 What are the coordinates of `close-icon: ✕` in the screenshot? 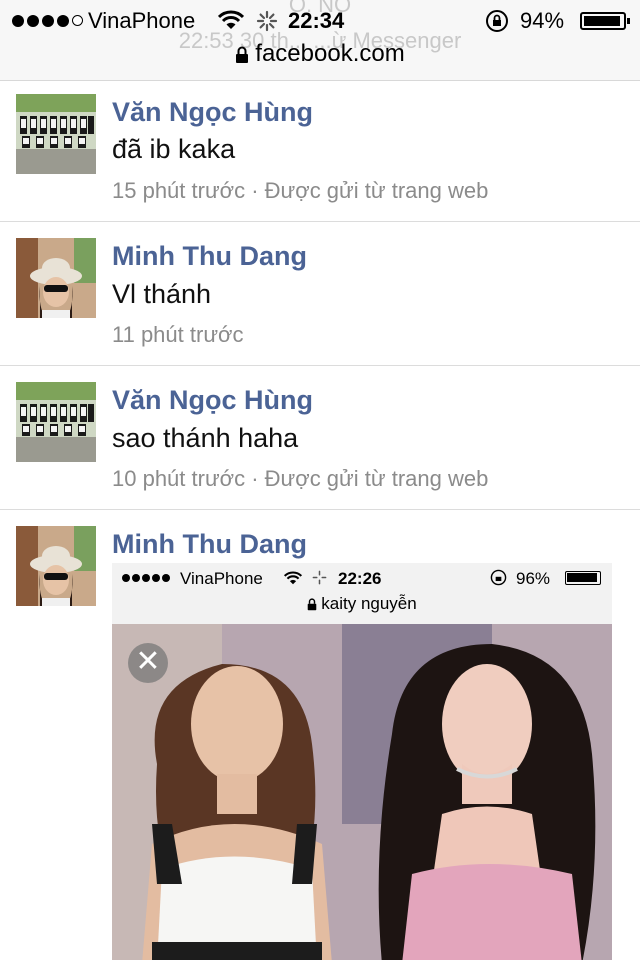 It's located at (148, 663).